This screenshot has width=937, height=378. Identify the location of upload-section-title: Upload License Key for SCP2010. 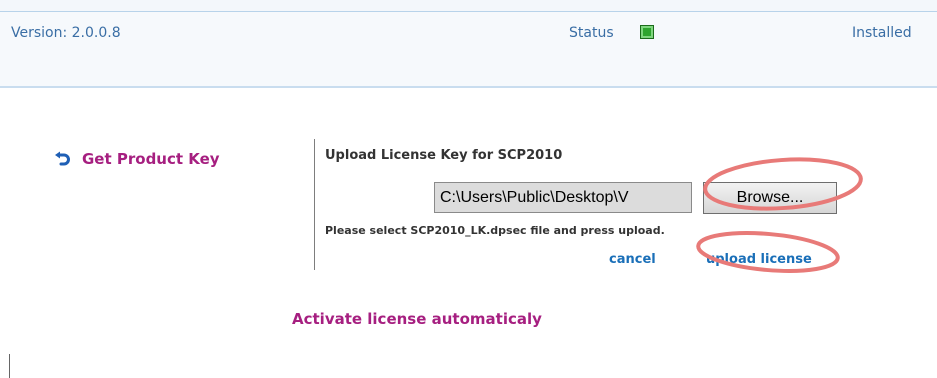
(444, 155).